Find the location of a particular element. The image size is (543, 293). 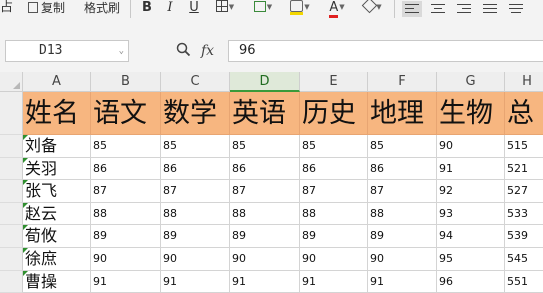

conditional-format-button: ▼ is located at coordinates (263, 9).